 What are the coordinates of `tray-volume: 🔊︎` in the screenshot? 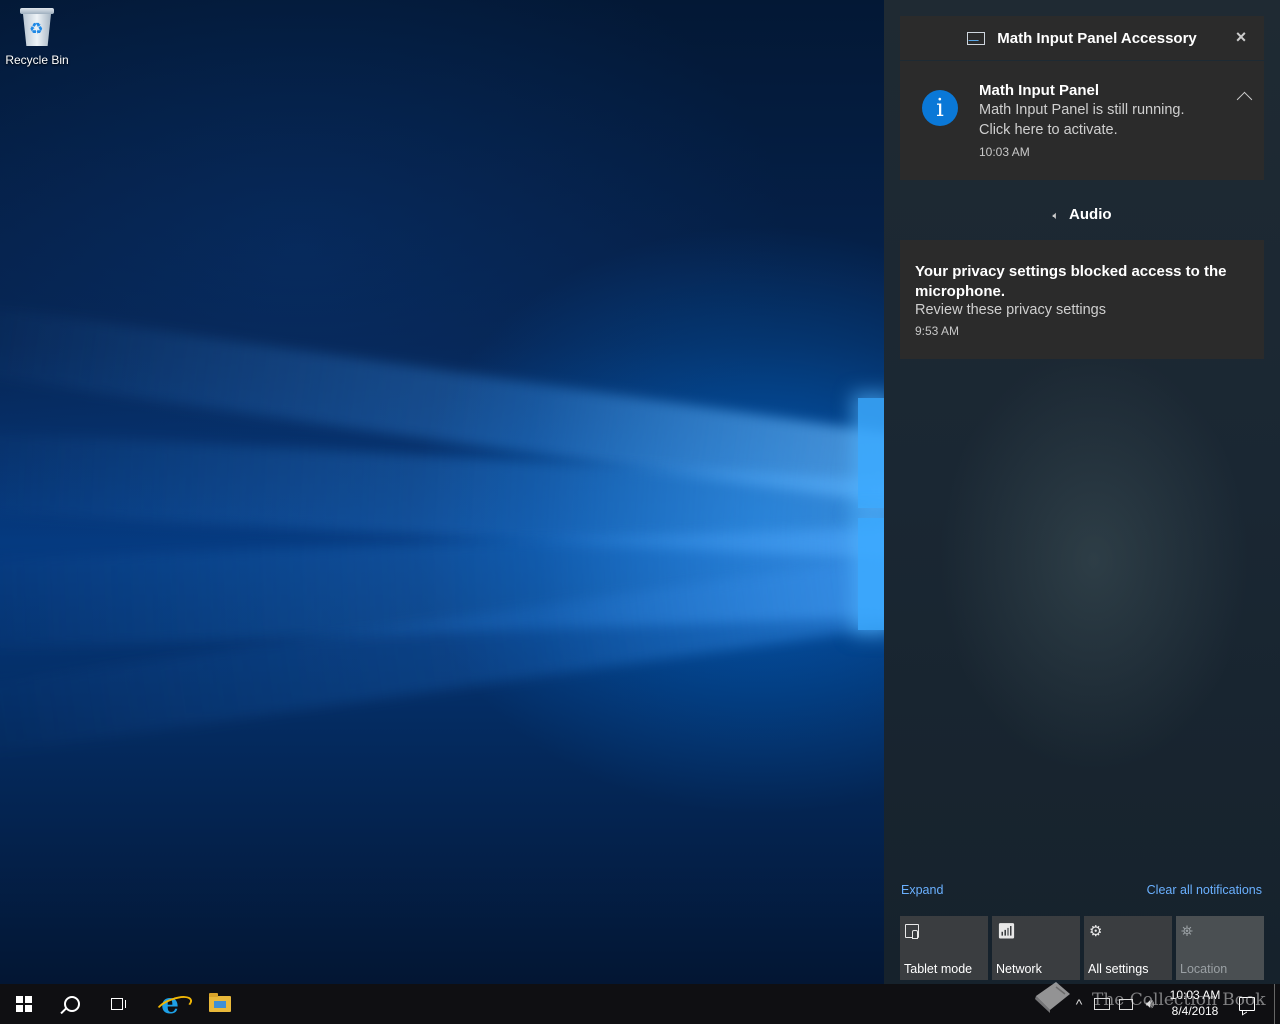 It's located at (1150, 1004).